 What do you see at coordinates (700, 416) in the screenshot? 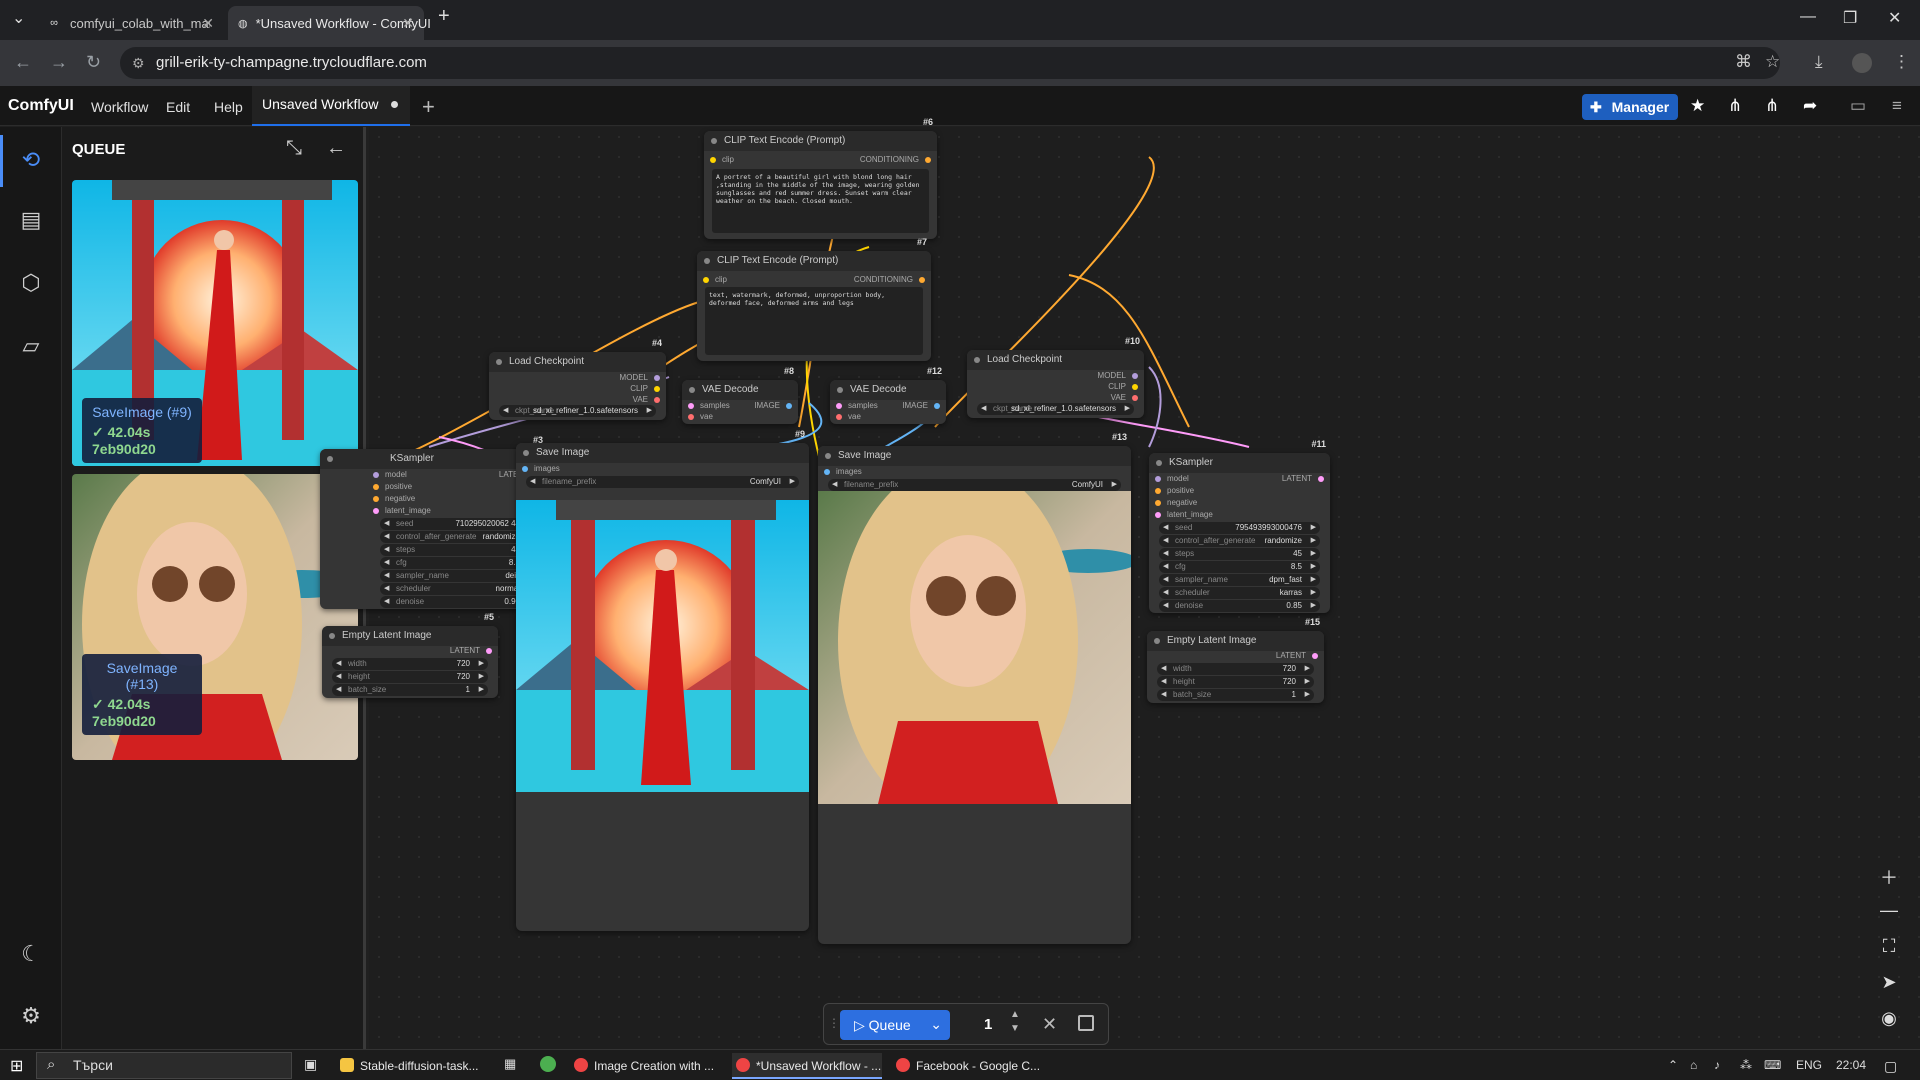
I see `input-slot-vae: vae` at bounding box center [700, 416].